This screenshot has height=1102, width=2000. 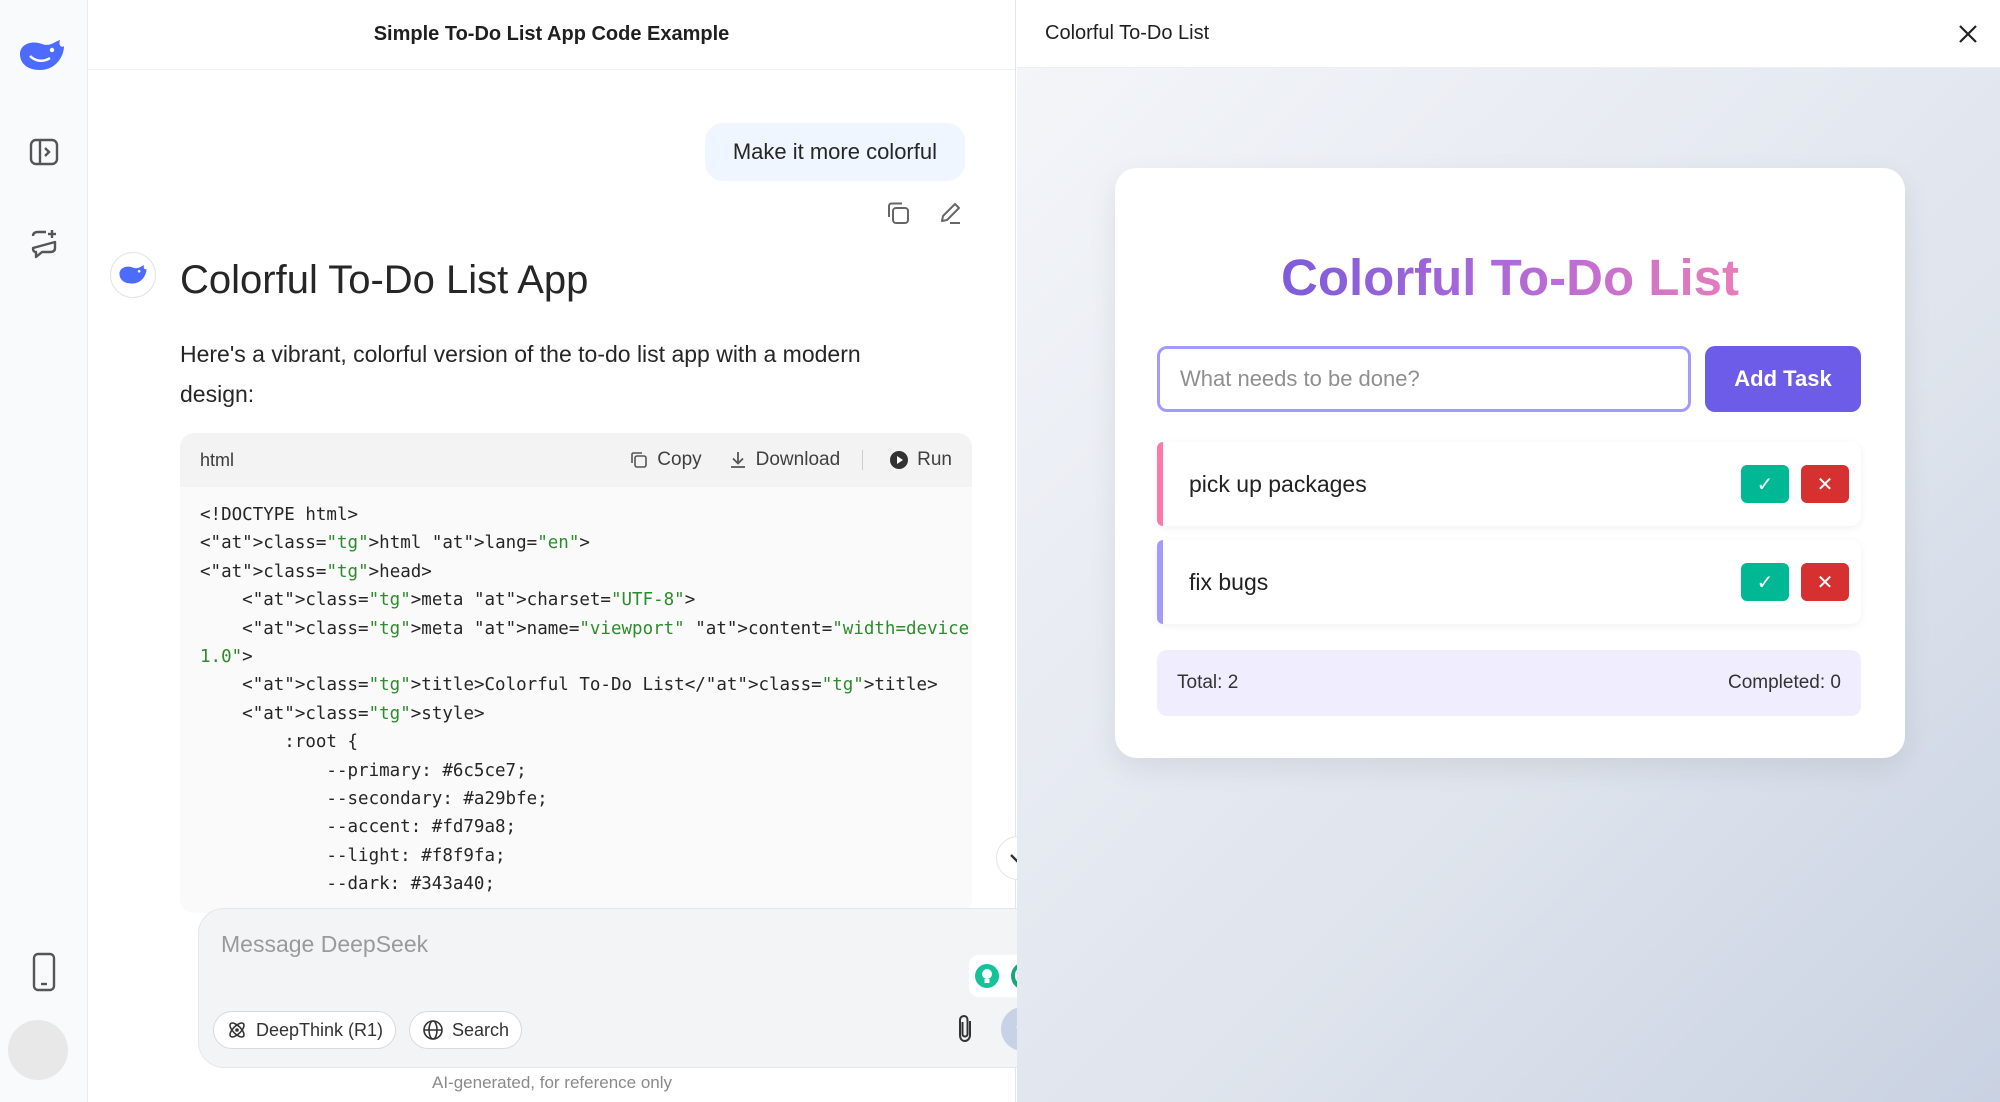 I want to click on code-line: <"at">class="tg">html "at">lang="en">, so click(x=395, y=543).